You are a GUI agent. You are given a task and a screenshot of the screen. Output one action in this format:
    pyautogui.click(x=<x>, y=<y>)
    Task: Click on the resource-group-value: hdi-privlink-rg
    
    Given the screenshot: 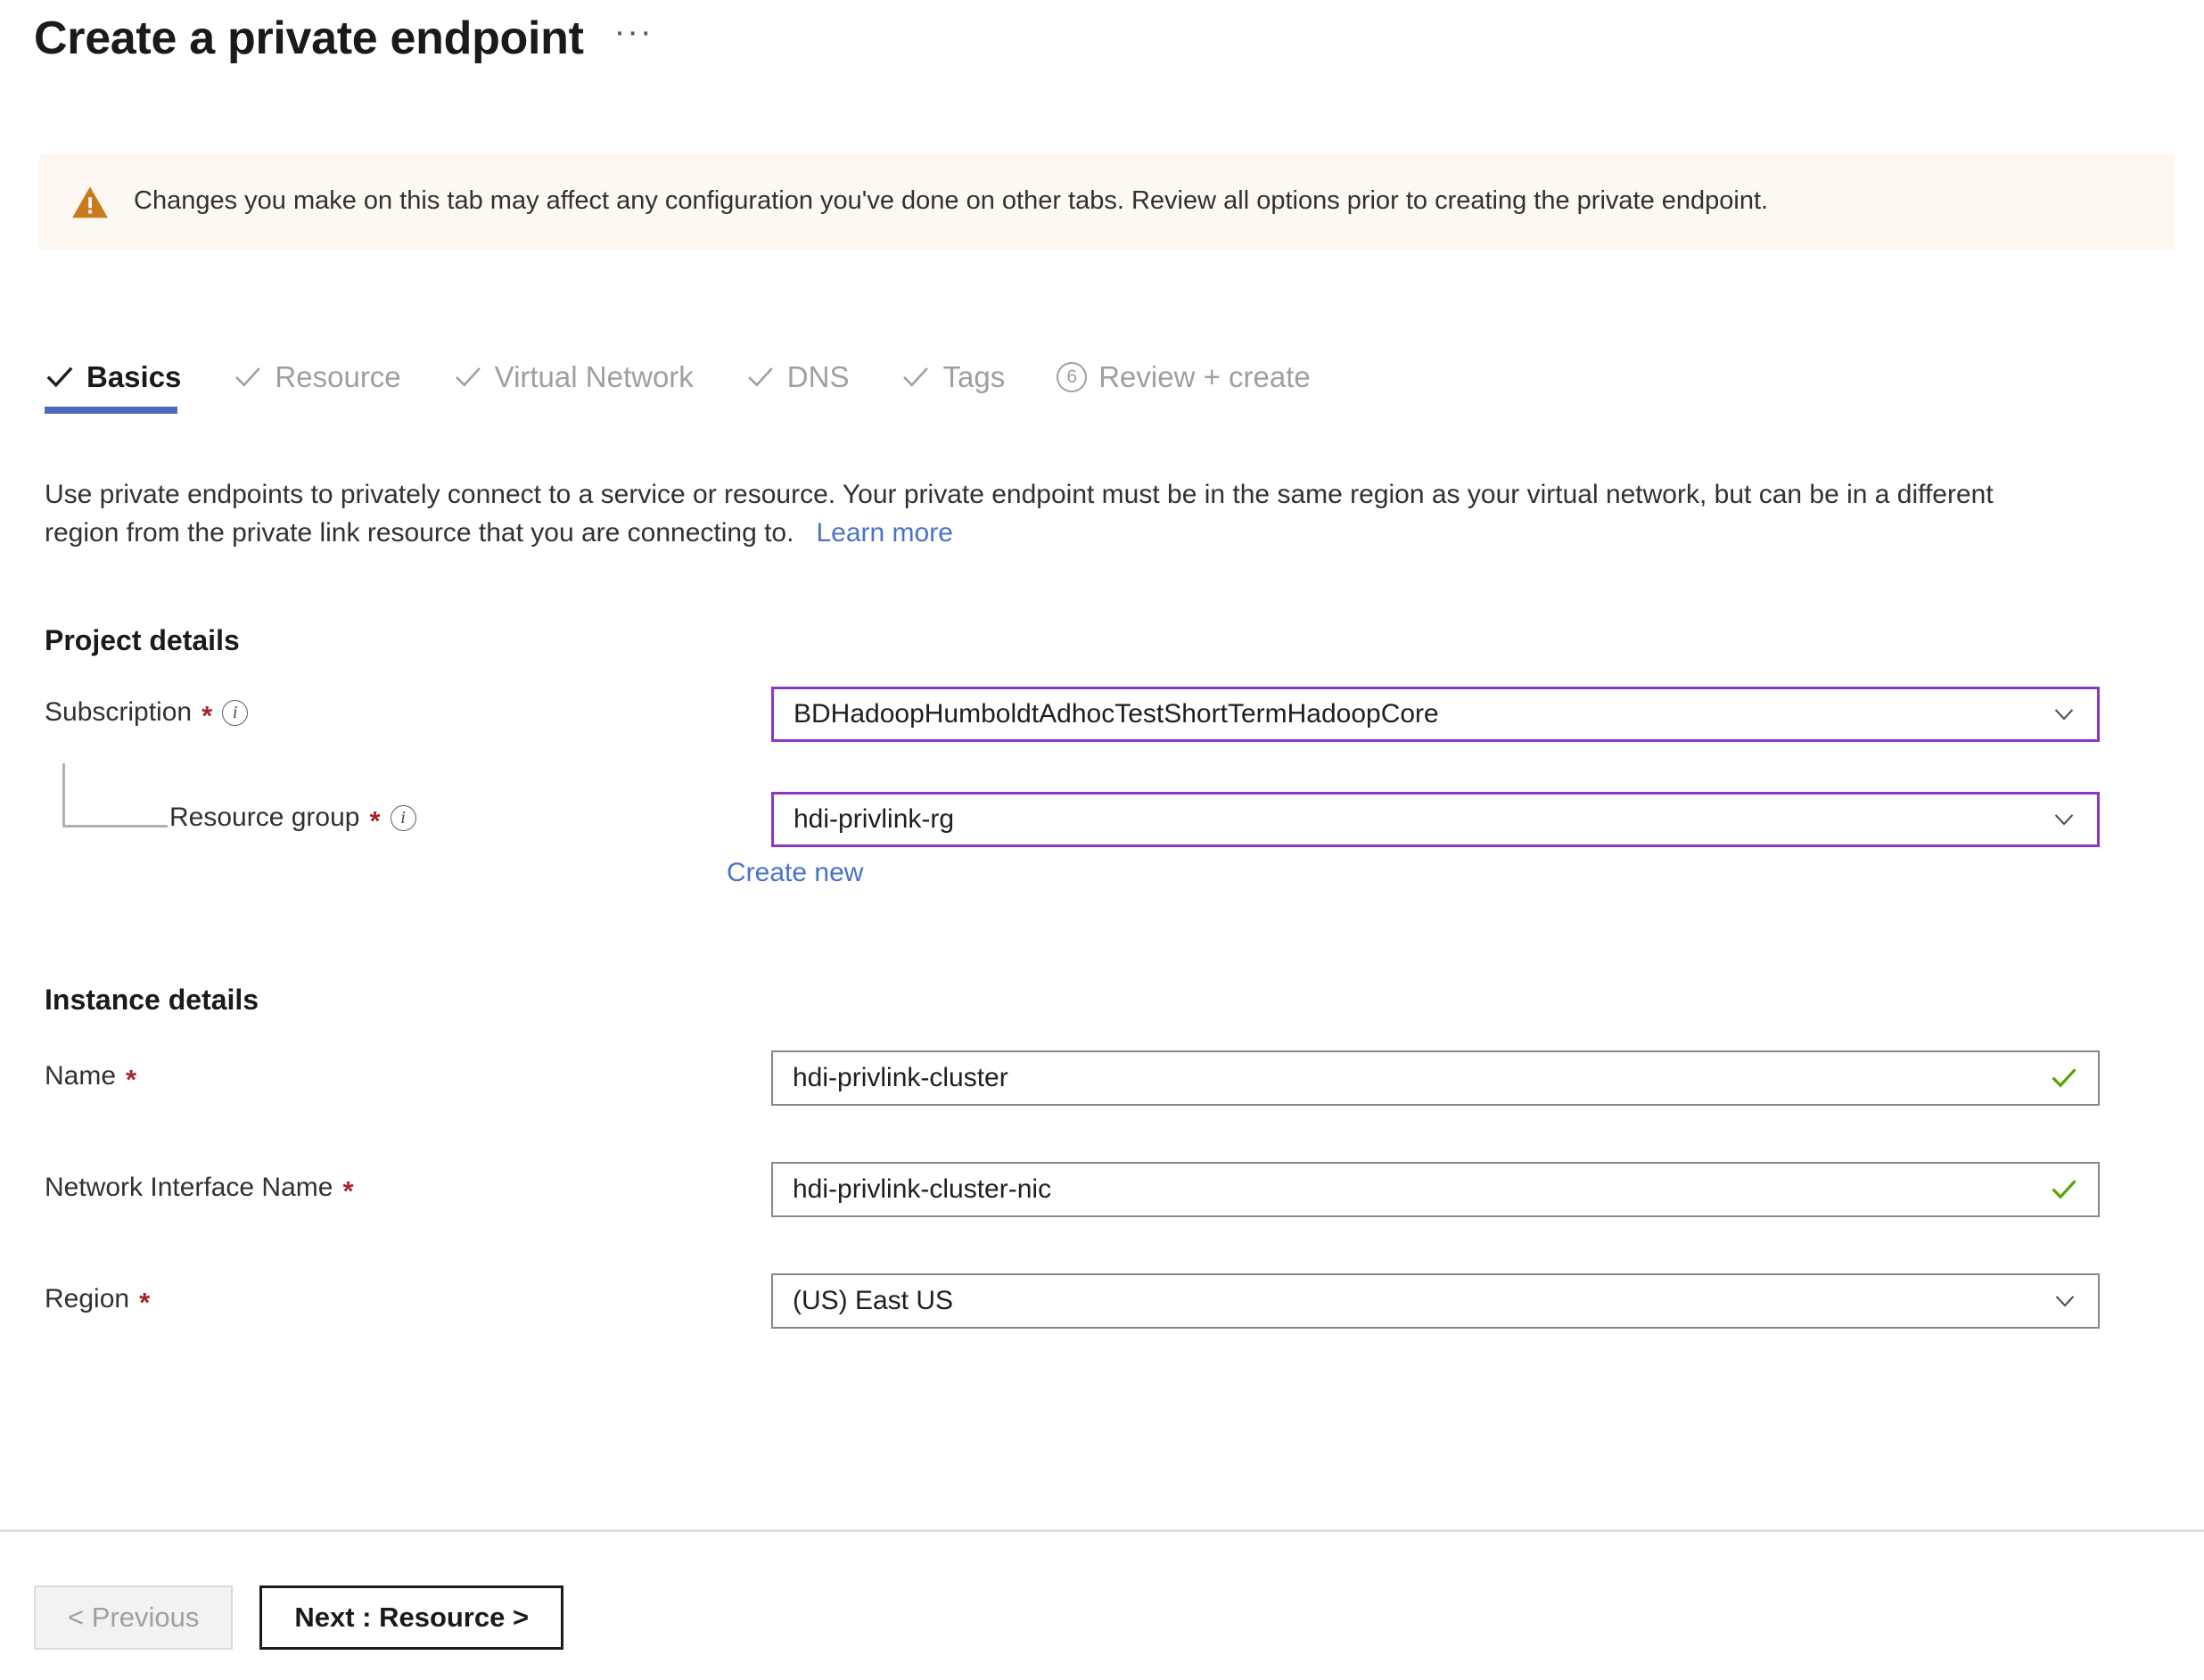 What is the action you would take?
    pyautogui.click(x=874, y=819)
    